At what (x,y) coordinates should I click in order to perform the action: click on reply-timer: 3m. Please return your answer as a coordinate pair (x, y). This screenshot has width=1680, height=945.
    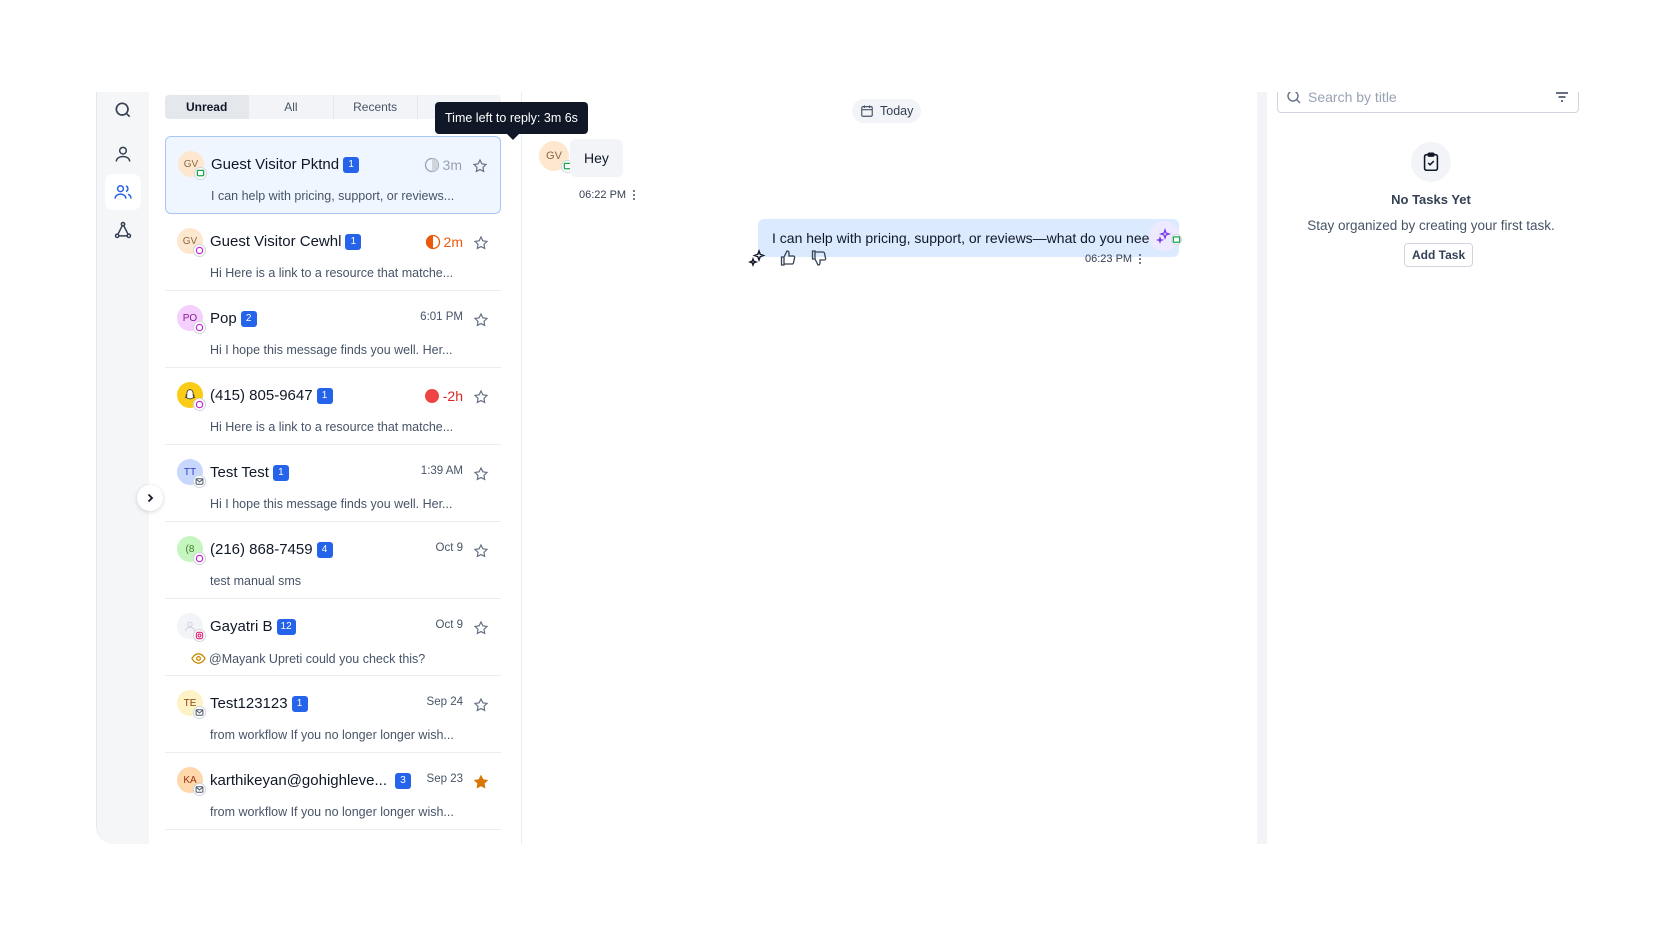
    Looking at the image, I should click on (443, 165).